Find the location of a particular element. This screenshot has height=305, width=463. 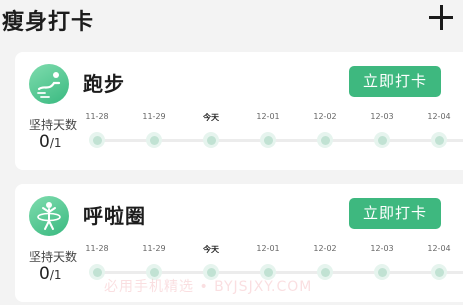

hula-hoop-icon is located at coordinates (49, 216).